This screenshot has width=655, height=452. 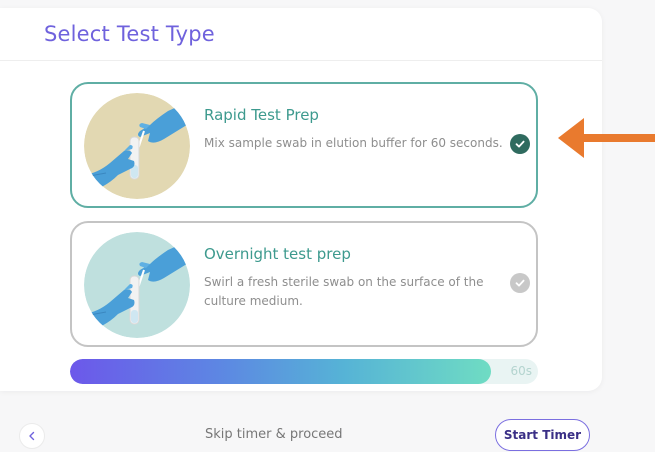 What do you see at coordinates (129, 34) in the screenshot?
I see `page-title: Select Test Type` at bounding box center [129, 34].